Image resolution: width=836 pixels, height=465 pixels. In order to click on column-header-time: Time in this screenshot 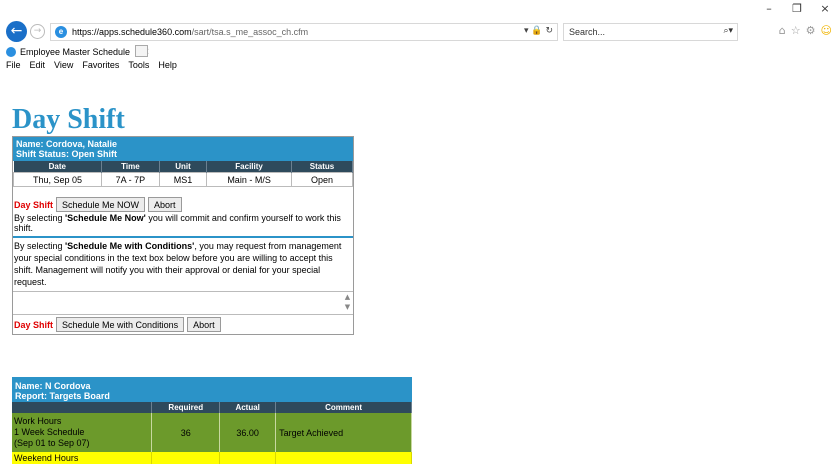, I will do `click(130, 167)`.